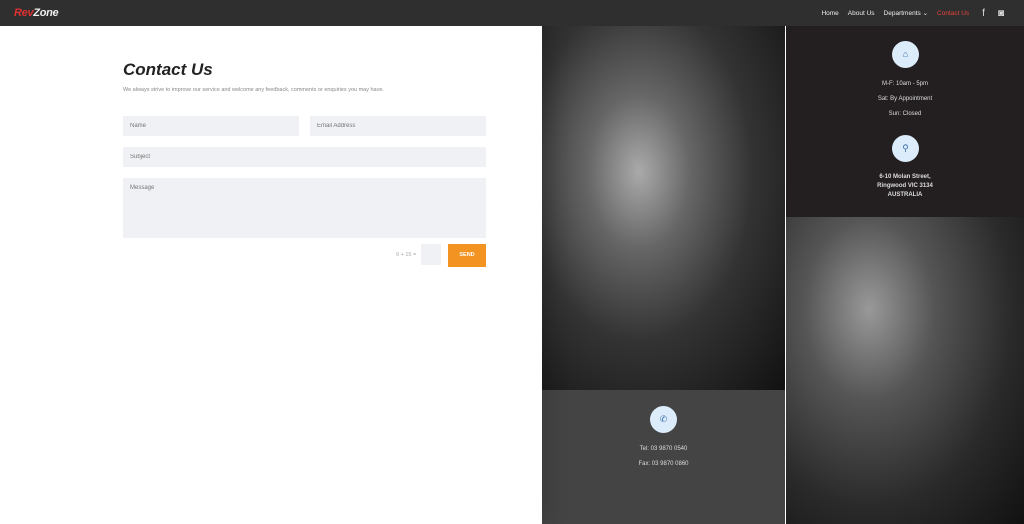  Describe the element at coordinates (1001, 13) in the screenshot. I see `instagram-icon: ◙` at that location.